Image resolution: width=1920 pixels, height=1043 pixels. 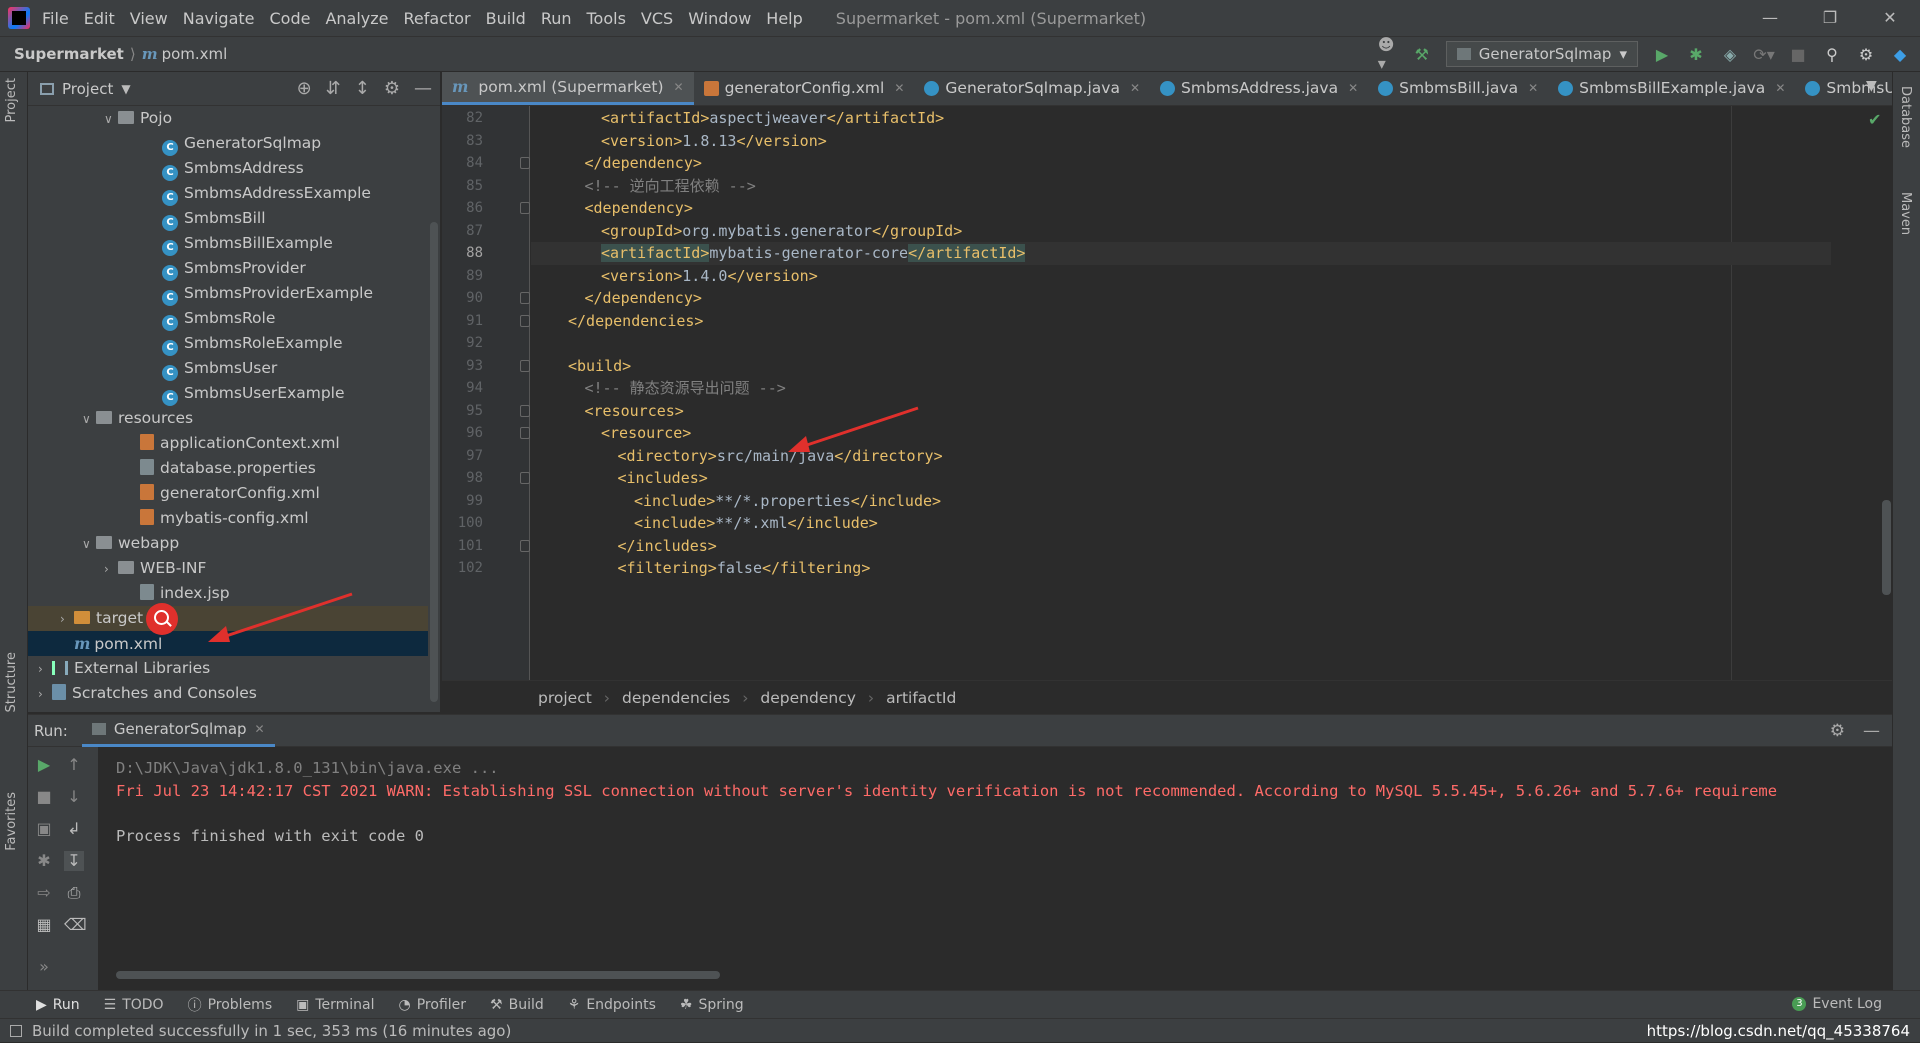 What do you see at coordinates (612, 1005) in the screenshot?
I see `tool-tab-endpoints: ⚘ Endpoints` at bounding box center [612, 1005].